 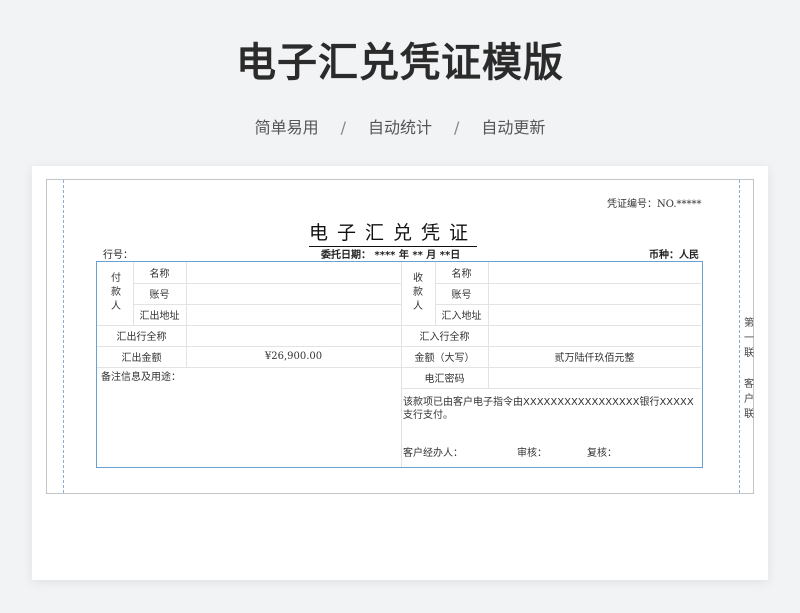 I want to click on payer-account-label: 账号, so click(x=159, y=295).